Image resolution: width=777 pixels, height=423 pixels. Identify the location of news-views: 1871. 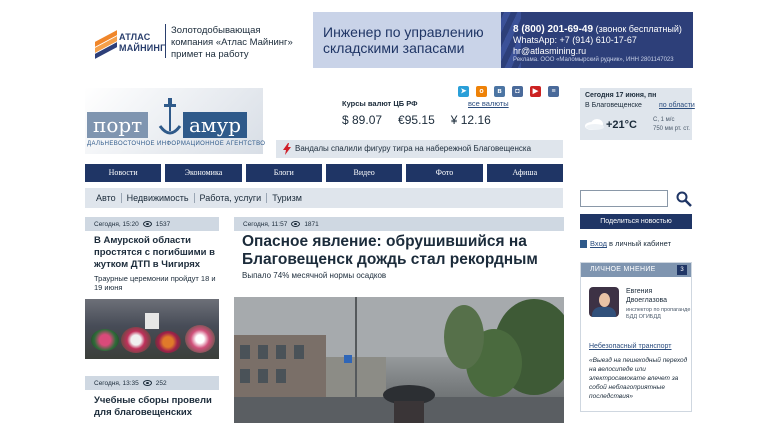
(311, 224).